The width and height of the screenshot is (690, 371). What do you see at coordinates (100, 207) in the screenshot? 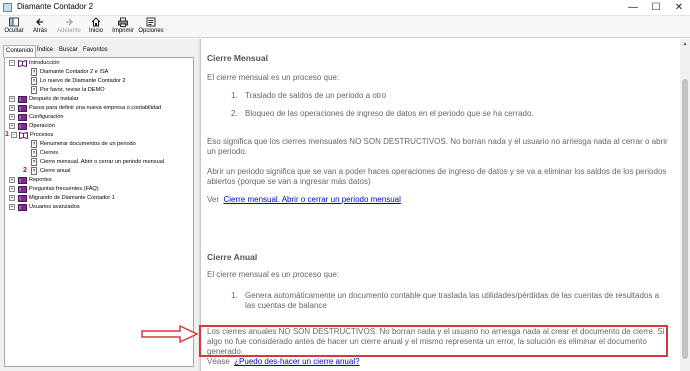
I see `tree-item-usuarios: + Usuarios avanzados` at bounding box center [100, 207].